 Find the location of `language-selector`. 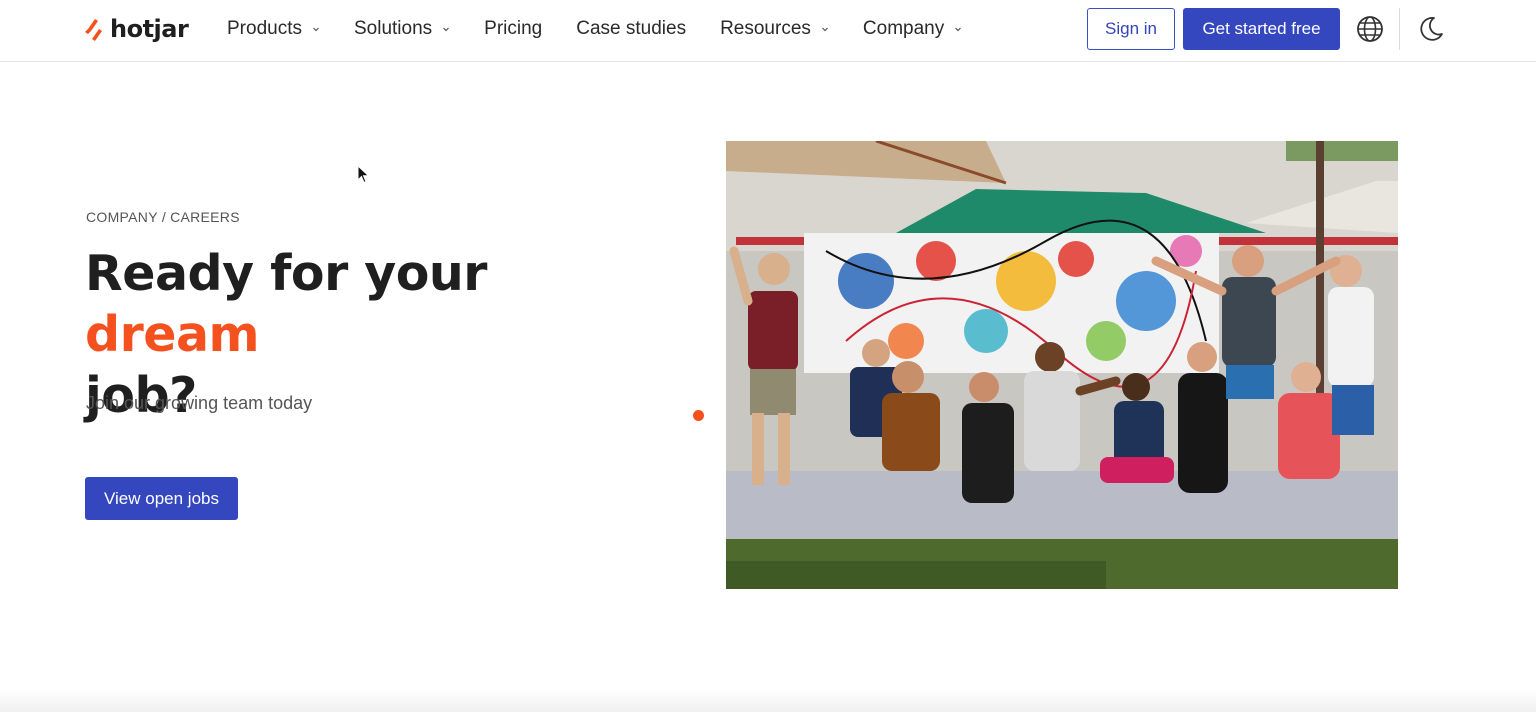

language-selector is located at coordinates (1370, 29).